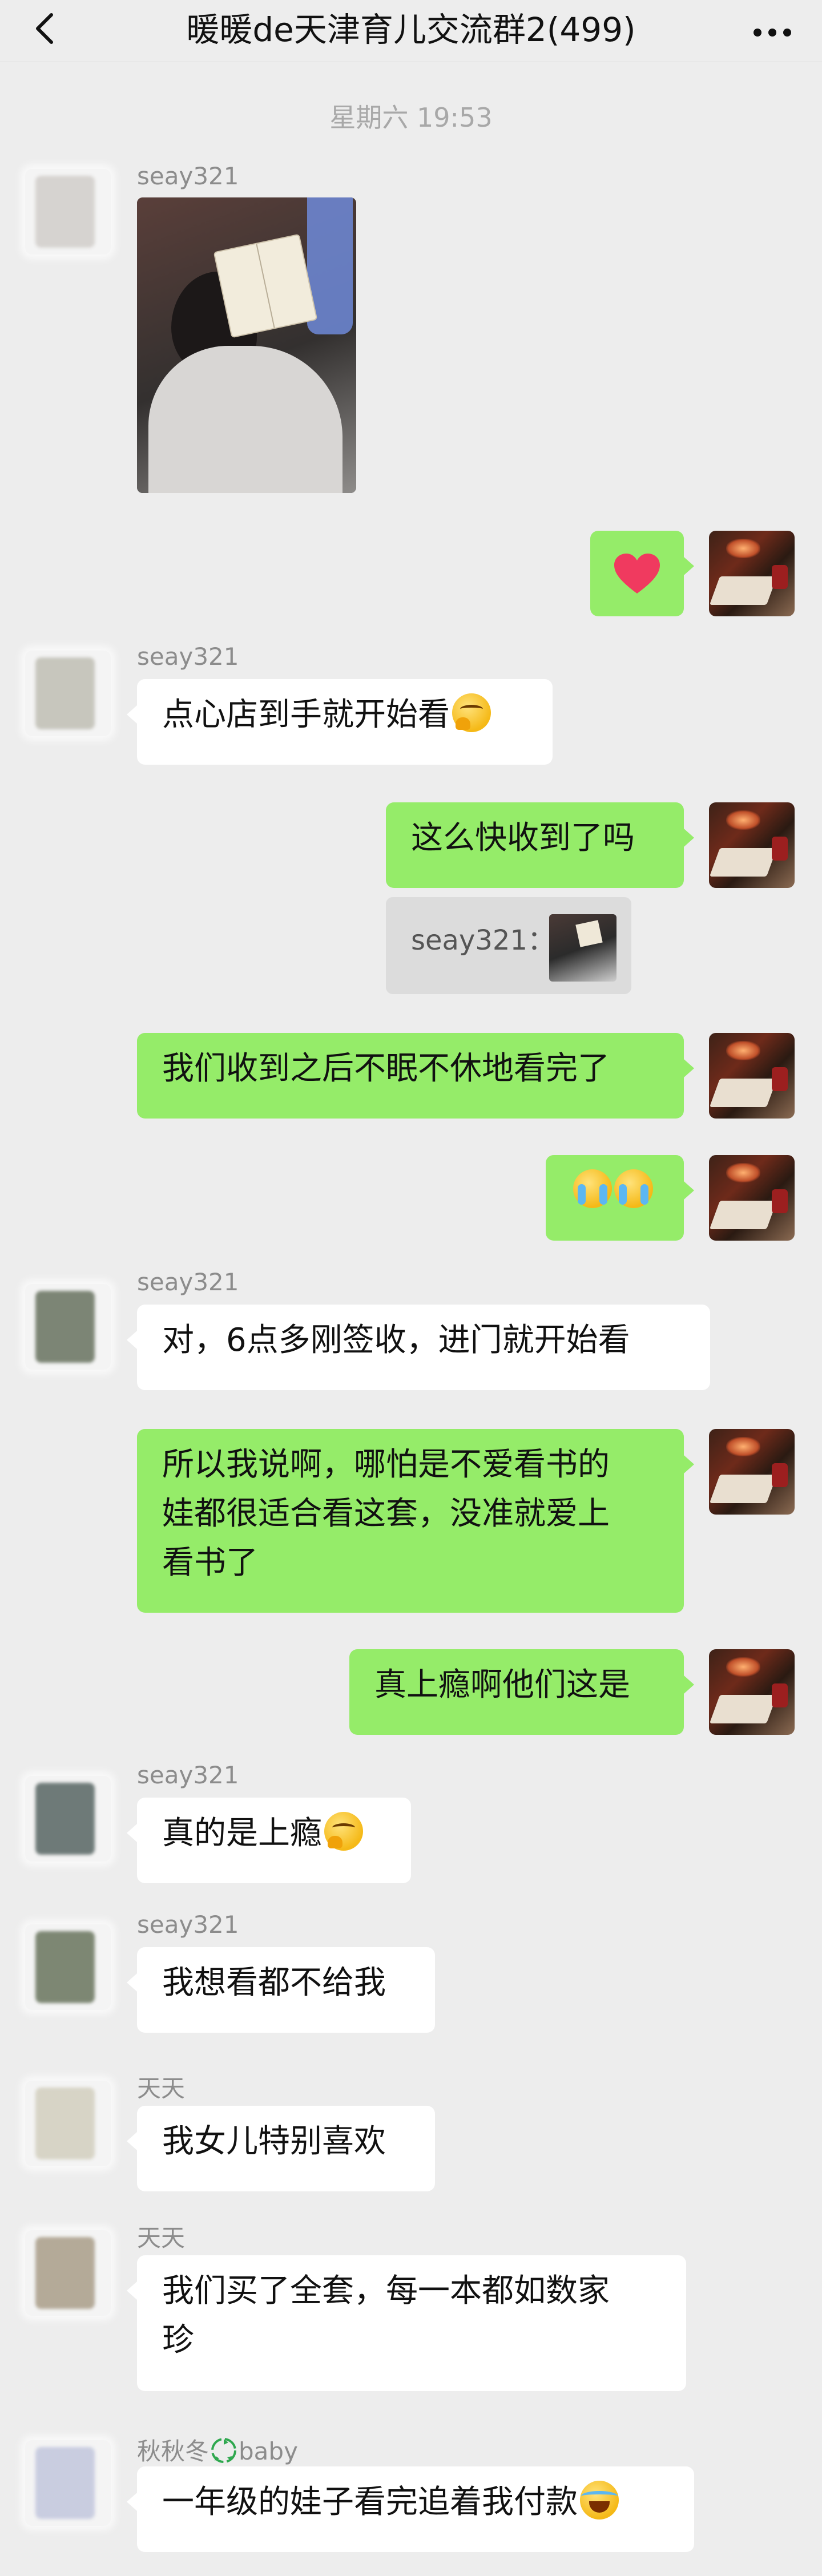 The width and height of the screenshot is (822, 2576). What do you see at coordinates (173, 2451) in the screenshot?
I see `sender-name-prefix: 秋秋冬` at bounding box center [173, 2451].